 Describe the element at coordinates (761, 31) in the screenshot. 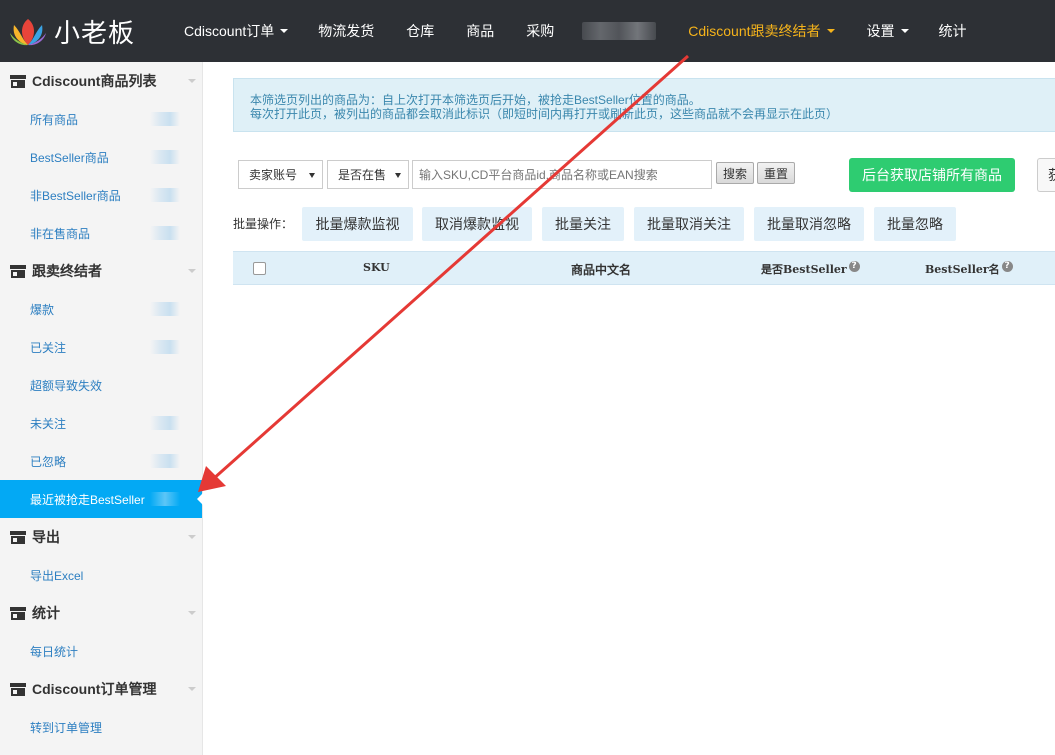

I see `nav-cdiscount-follow-terminator: Cdiscount跟卖终结者` at that location.